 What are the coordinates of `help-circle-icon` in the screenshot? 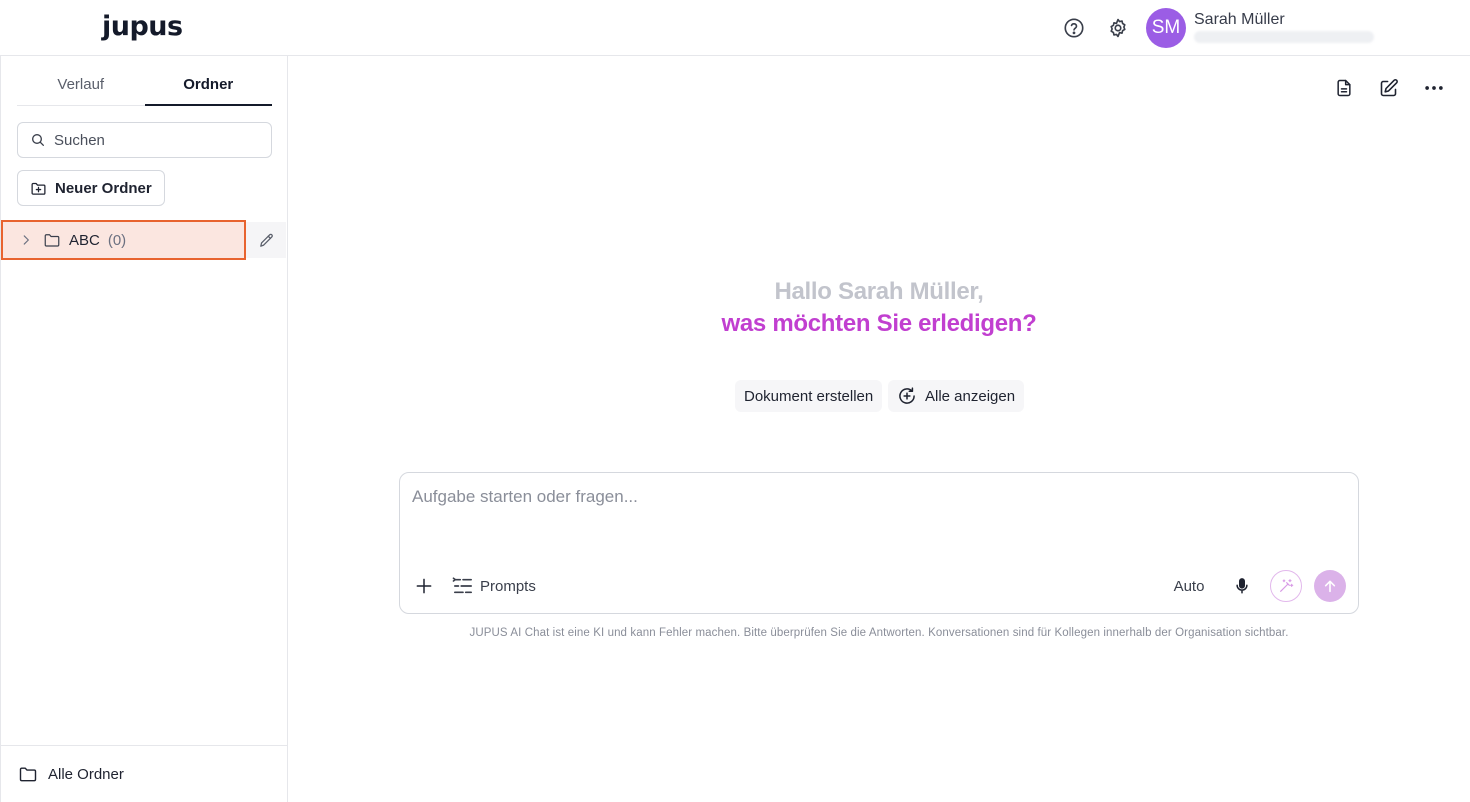 It's located at (1074, 28).